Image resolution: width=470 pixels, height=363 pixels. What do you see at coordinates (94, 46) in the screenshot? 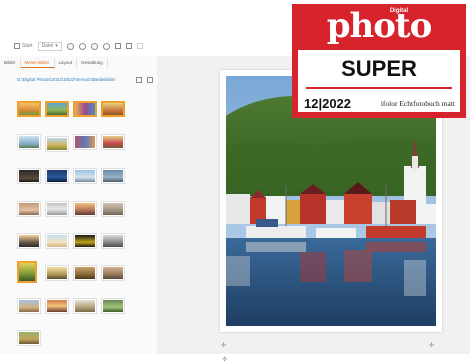
I see `help-icon` at bounding box center [94, 46].